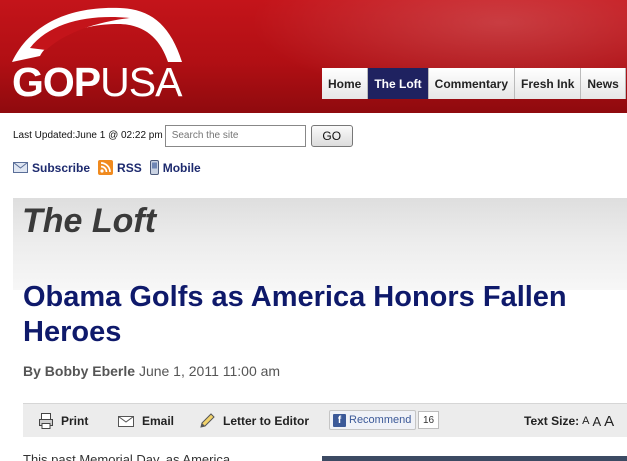 This screenshot has width=627, height=461. I want to click on rss-link: RSS, so click(120, 167).